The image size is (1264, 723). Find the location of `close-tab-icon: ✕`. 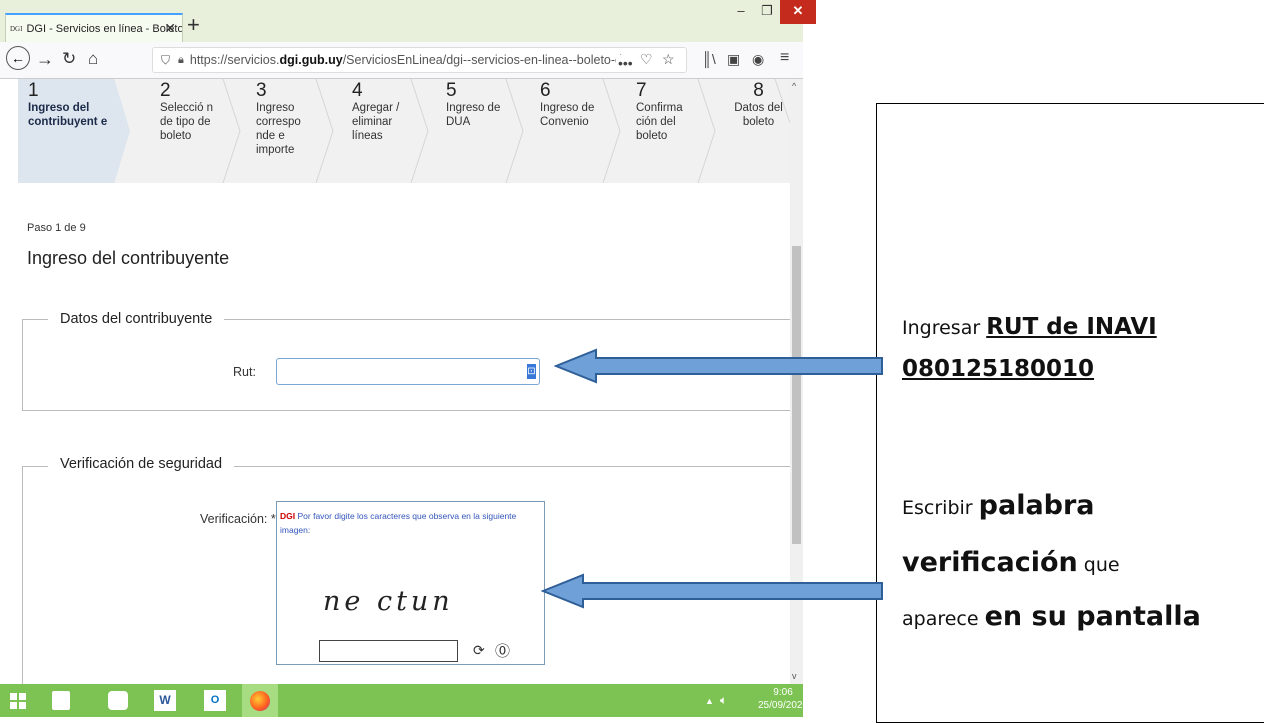

close-tab-icon: ✕ is located at coordinates (170, 28).